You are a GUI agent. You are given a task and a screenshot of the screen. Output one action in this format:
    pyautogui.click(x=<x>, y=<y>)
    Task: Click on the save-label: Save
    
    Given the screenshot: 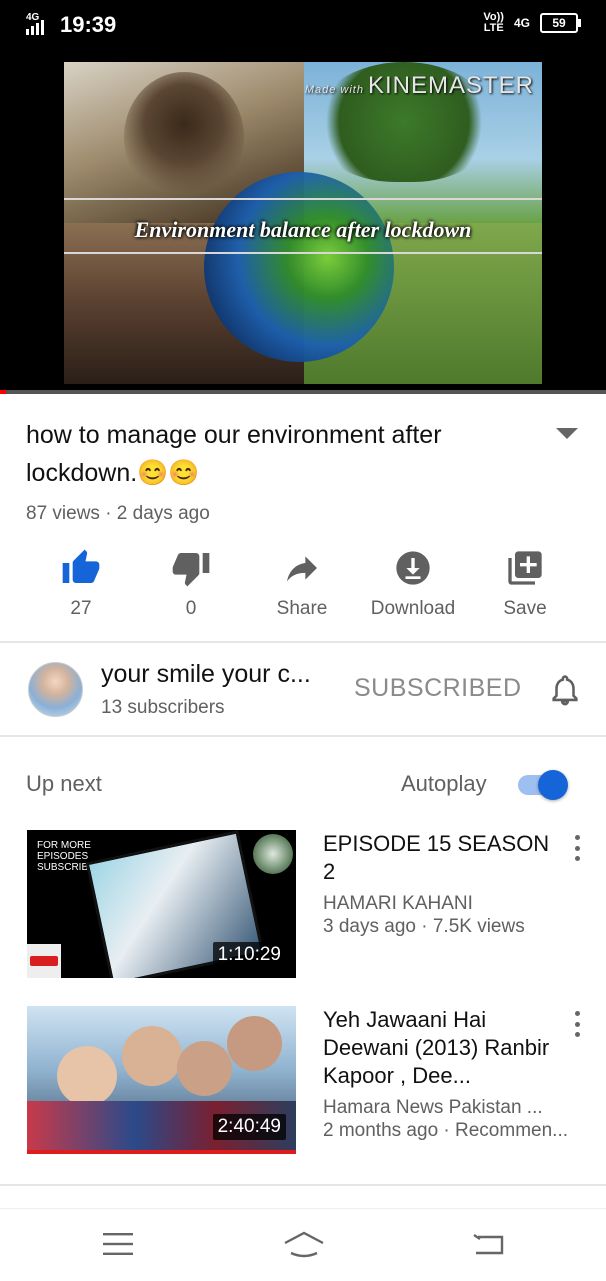 What is the action you would take?
    pyautogui.click(x=525, y=608)
    